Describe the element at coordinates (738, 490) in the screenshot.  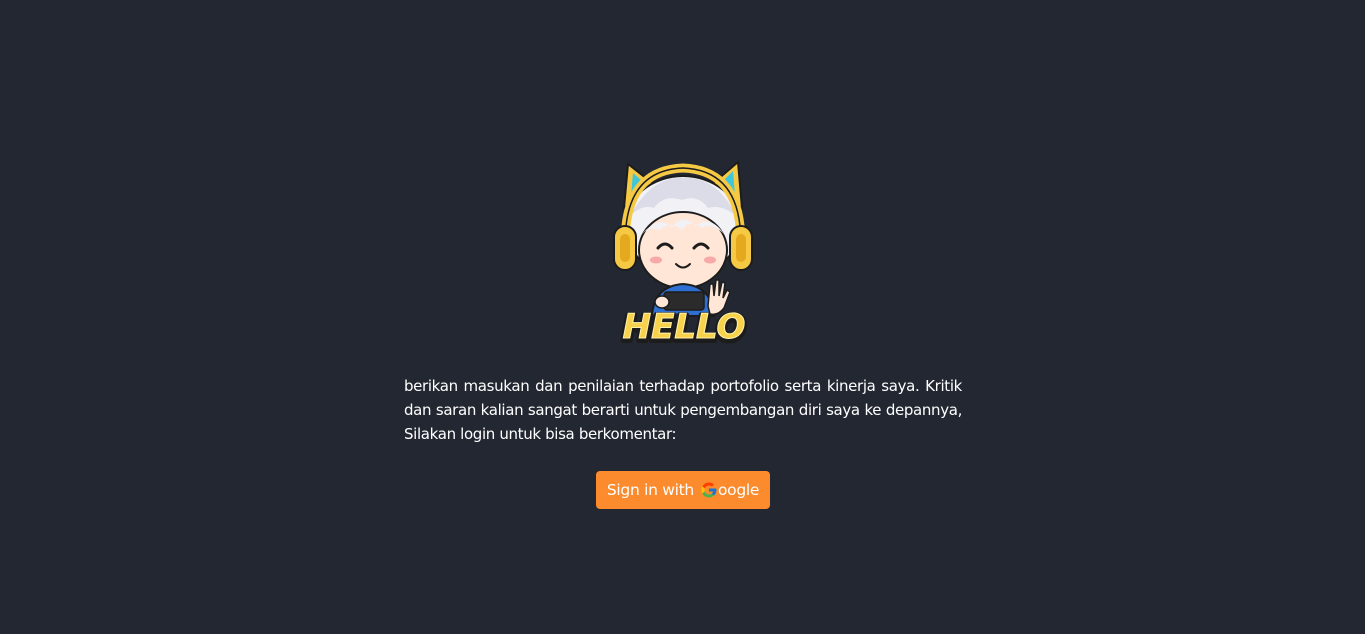
I see `google-brand-label: oogle` at that location.